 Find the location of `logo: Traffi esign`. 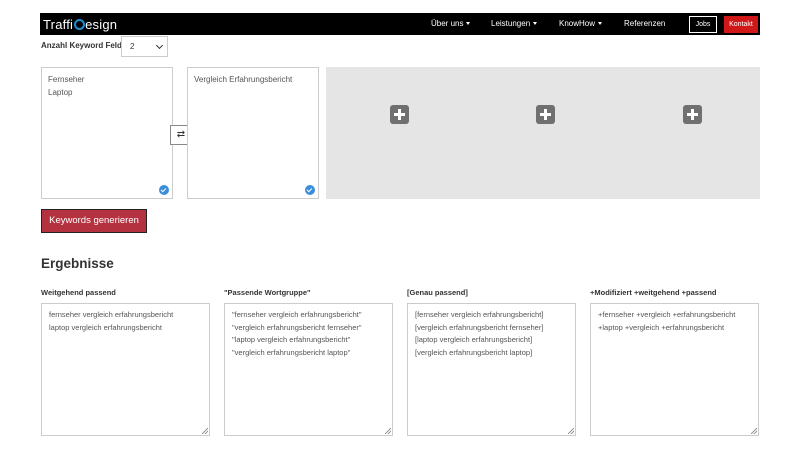

logo: Traffi esign is located at coordinates (80, 24).